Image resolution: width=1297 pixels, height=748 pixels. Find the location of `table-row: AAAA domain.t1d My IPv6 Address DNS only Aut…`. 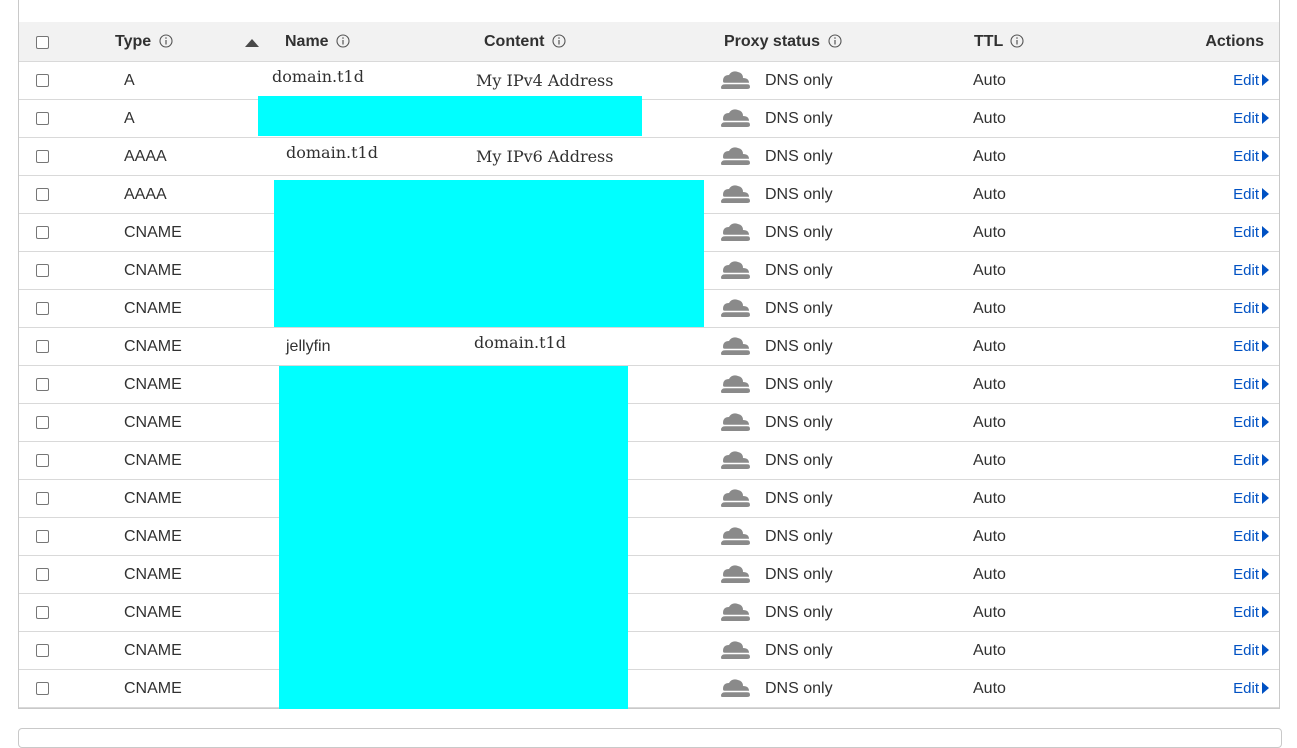

table-row: AAAA domain.t1d My IPv6 Address DNS only Aut… is located at coordinates (649, 157).